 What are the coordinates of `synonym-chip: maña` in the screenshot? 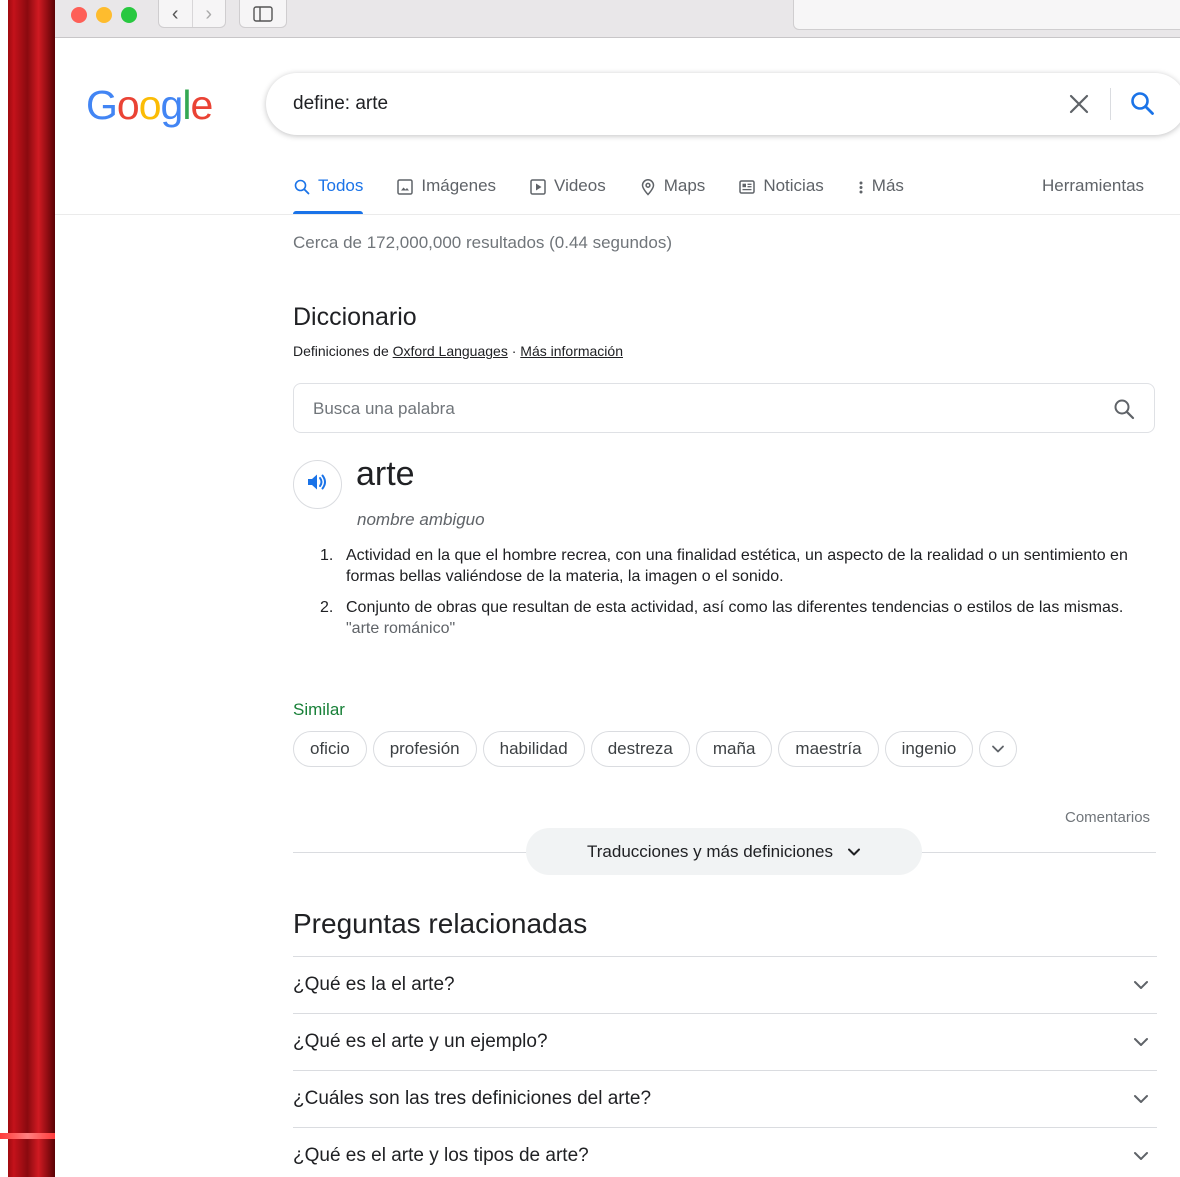 It's located at (734, 749).